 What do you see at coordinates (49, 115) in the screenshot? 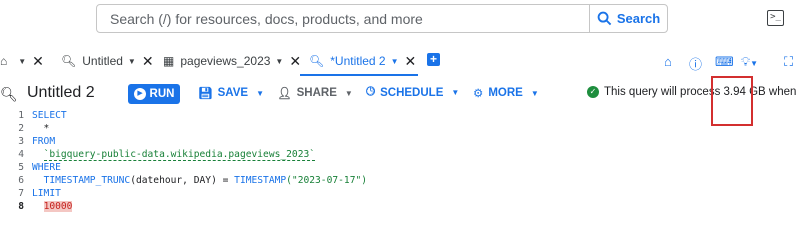
I see `code-line: SELECT` at bounding box center [49, 115].